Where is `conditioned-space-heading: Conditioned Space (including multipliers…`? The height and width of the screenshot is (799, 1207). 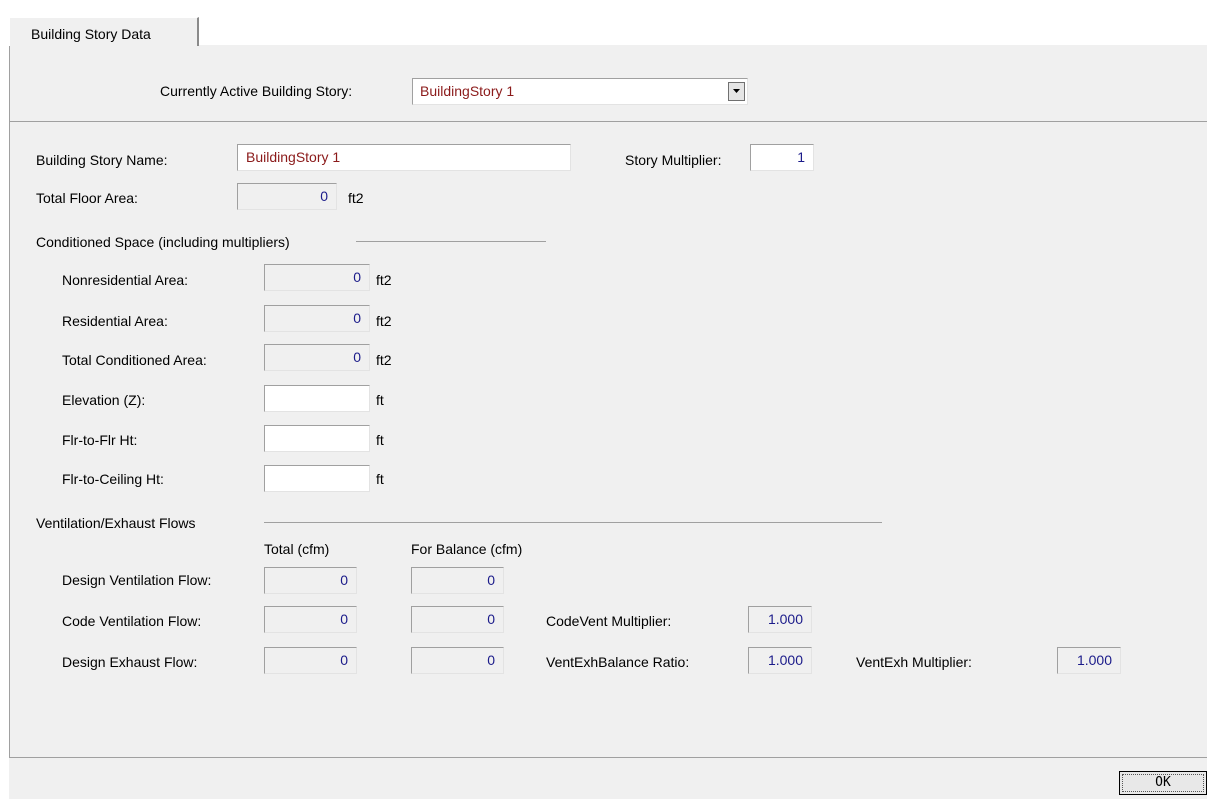 conditioned-space-heading: Conditioned Space (including multipliers… is located at coordinates (163, 242).